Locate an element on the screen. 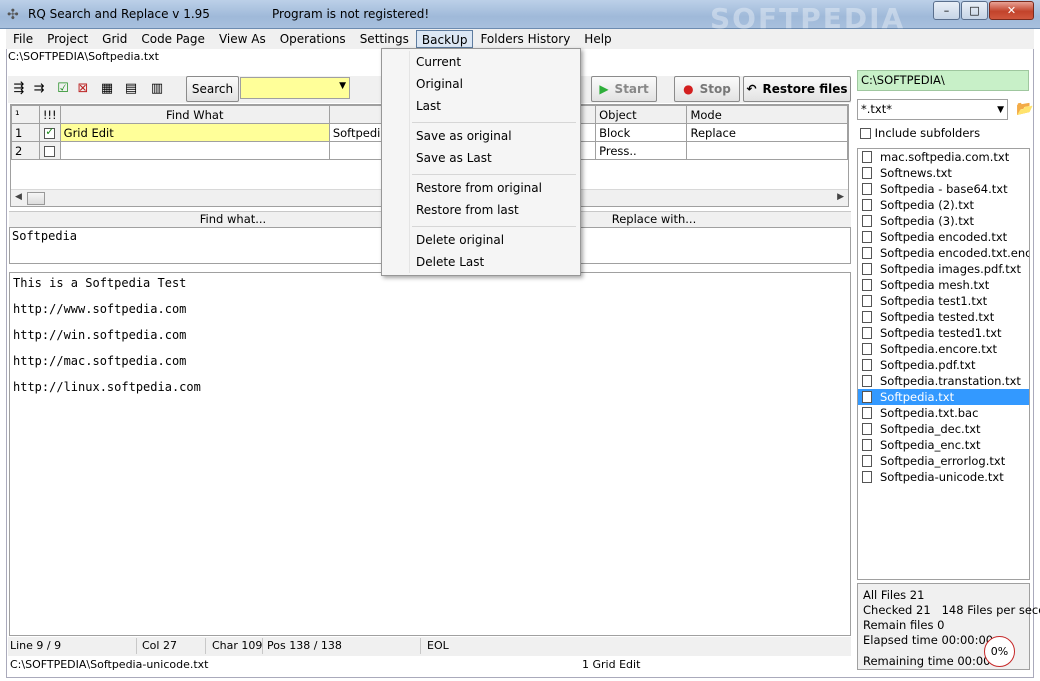  list-item: Softpedia.transtation.txt is located at coordinates (943, 381).